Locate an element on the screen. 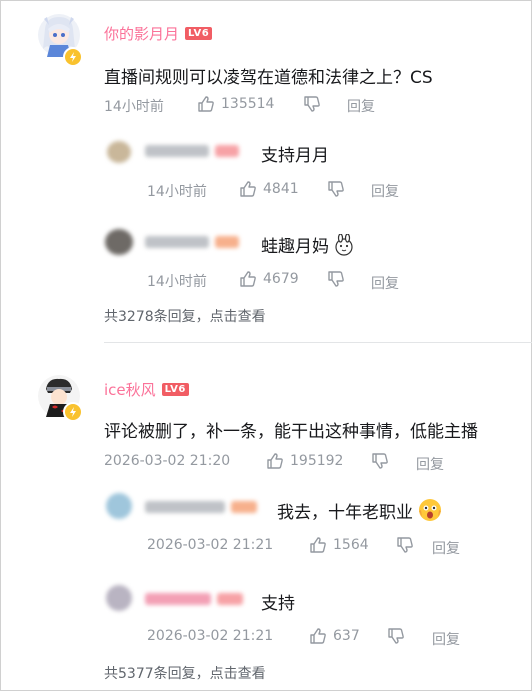 The height and width of the screenshot is (691, 532). comment-username: 你的影月月 is located at coordinates (141, 33).